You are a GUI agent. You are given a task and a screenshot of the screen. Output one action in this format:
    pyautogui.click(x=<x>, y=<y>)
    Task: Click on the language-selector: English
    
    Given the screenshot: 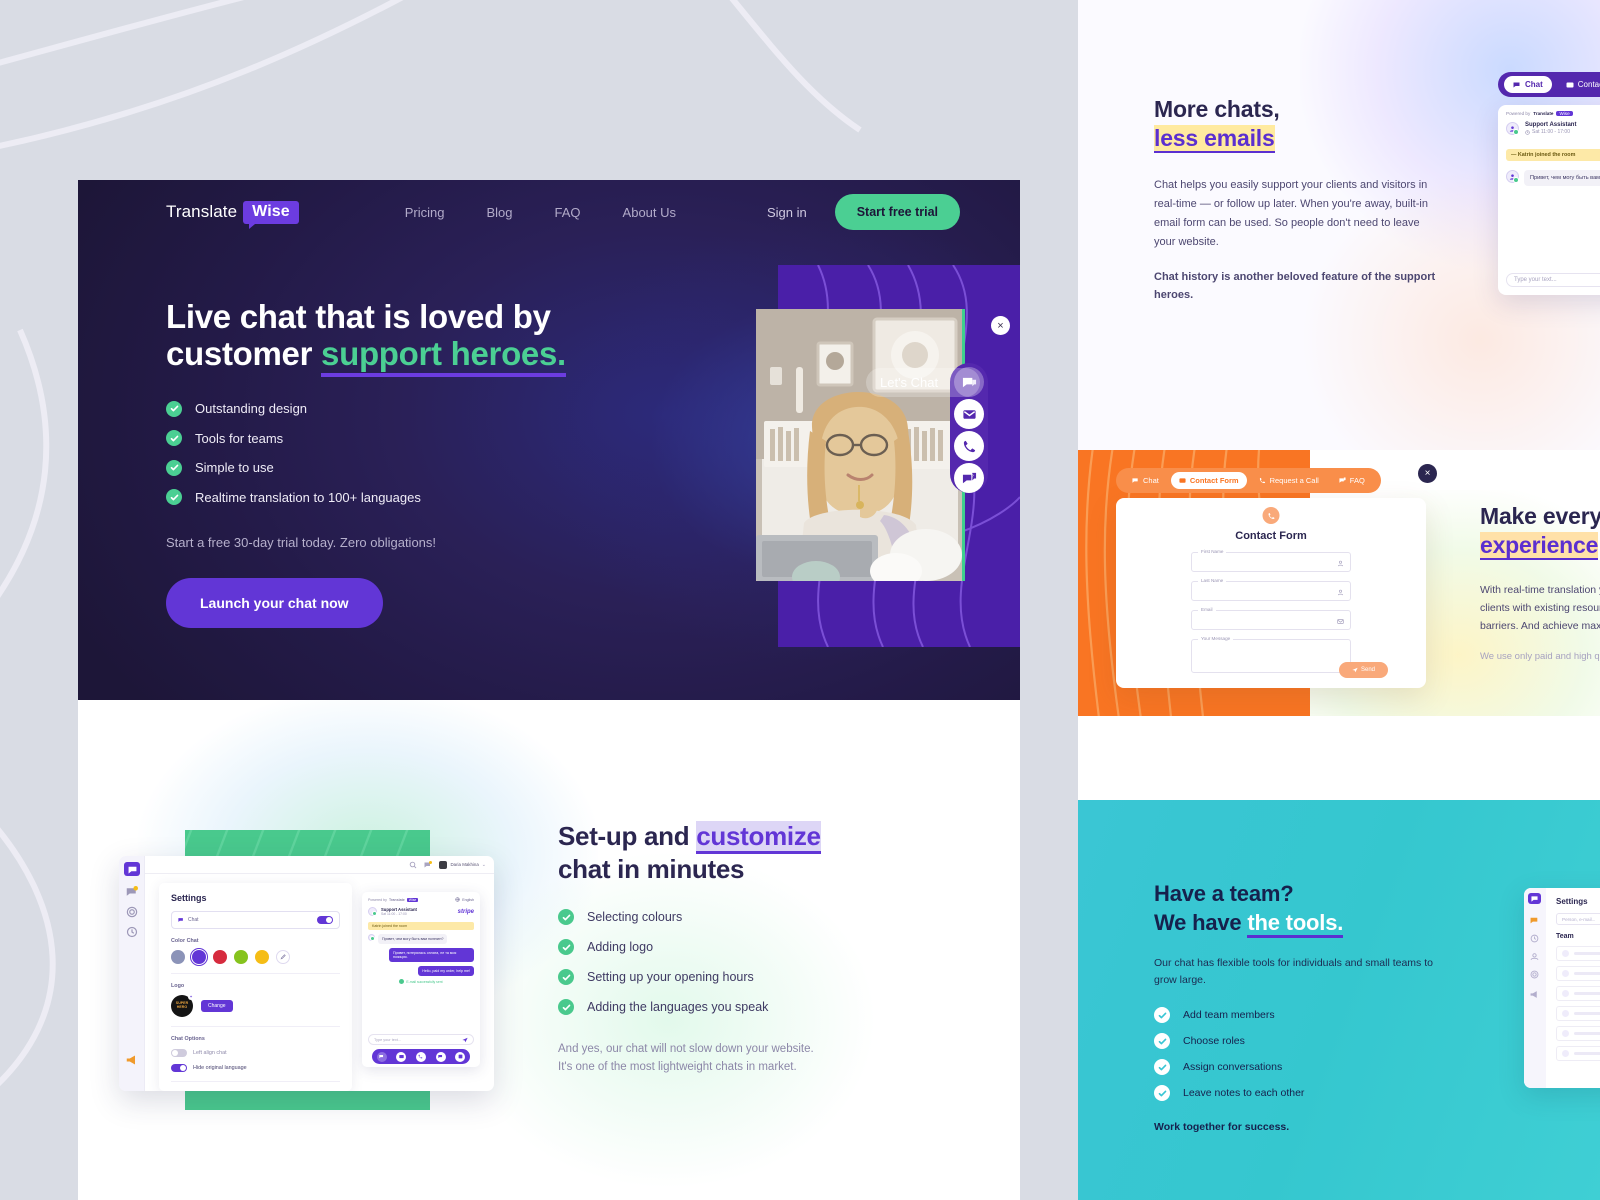 What is the action you would take?
    pyautogui.click(x=464, y=899)
    